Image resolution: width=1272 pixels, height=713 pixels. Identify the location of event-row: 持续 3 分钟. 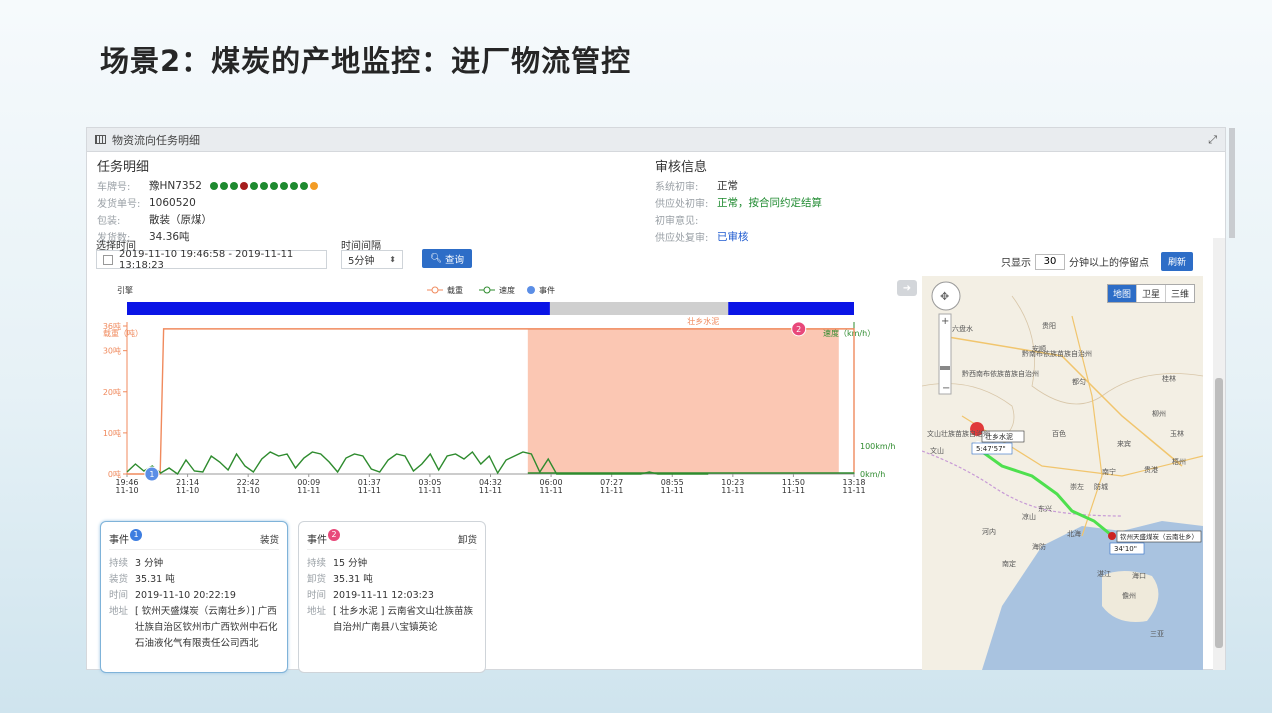
(136, 563).